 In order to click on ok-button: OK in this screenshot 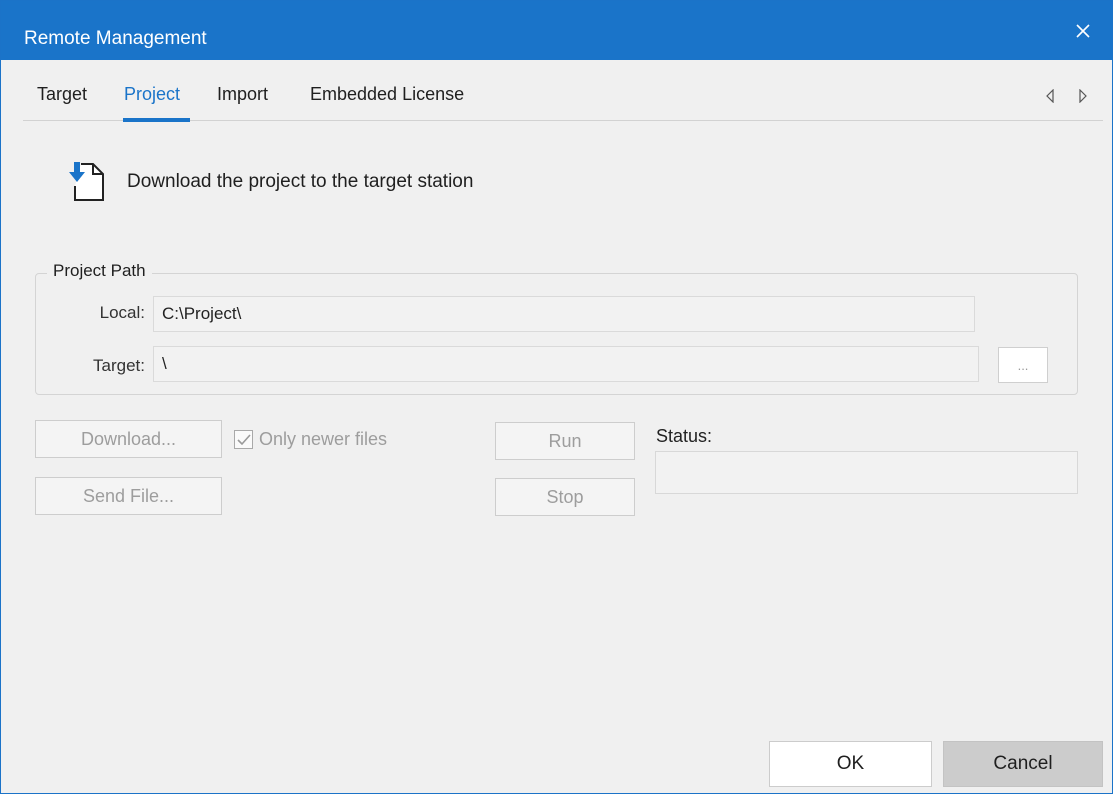, I will do `click(850, 764)`.